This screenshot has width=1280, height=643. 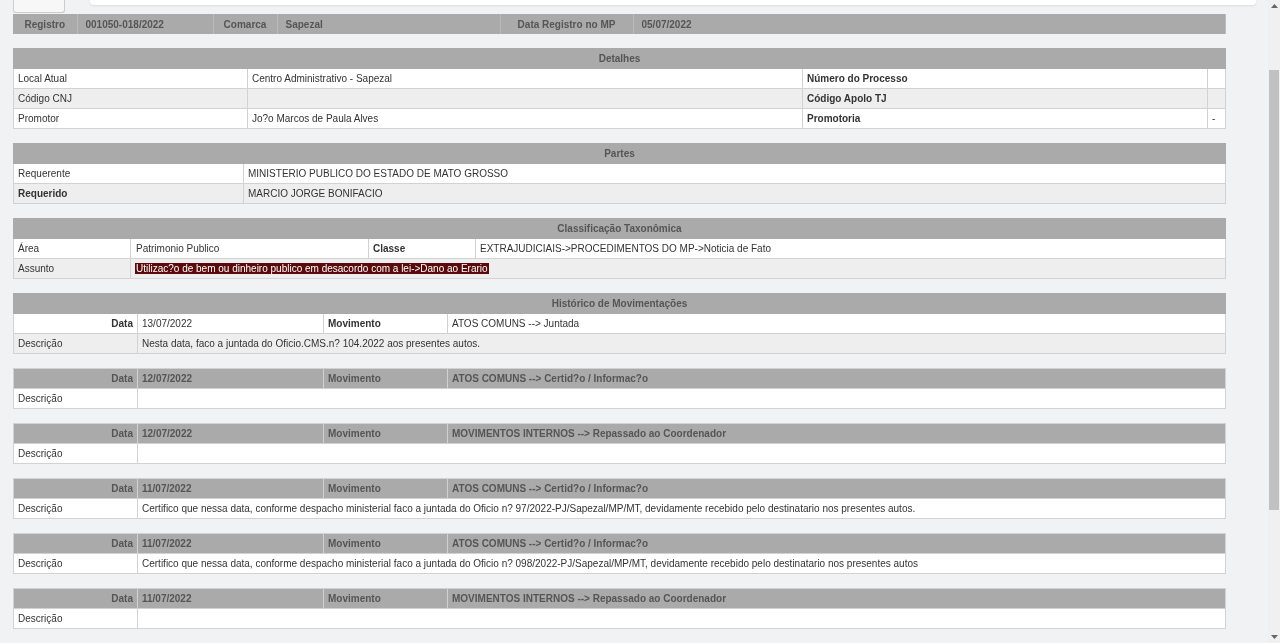 What do you see at coordinates (312, 268) in the screenshot?
I see `highlighted-text: Utilizac?o de bem ou dinheiro publico em desacordo com a lei->Dano ao Erario` at bounding box center [312, 268].